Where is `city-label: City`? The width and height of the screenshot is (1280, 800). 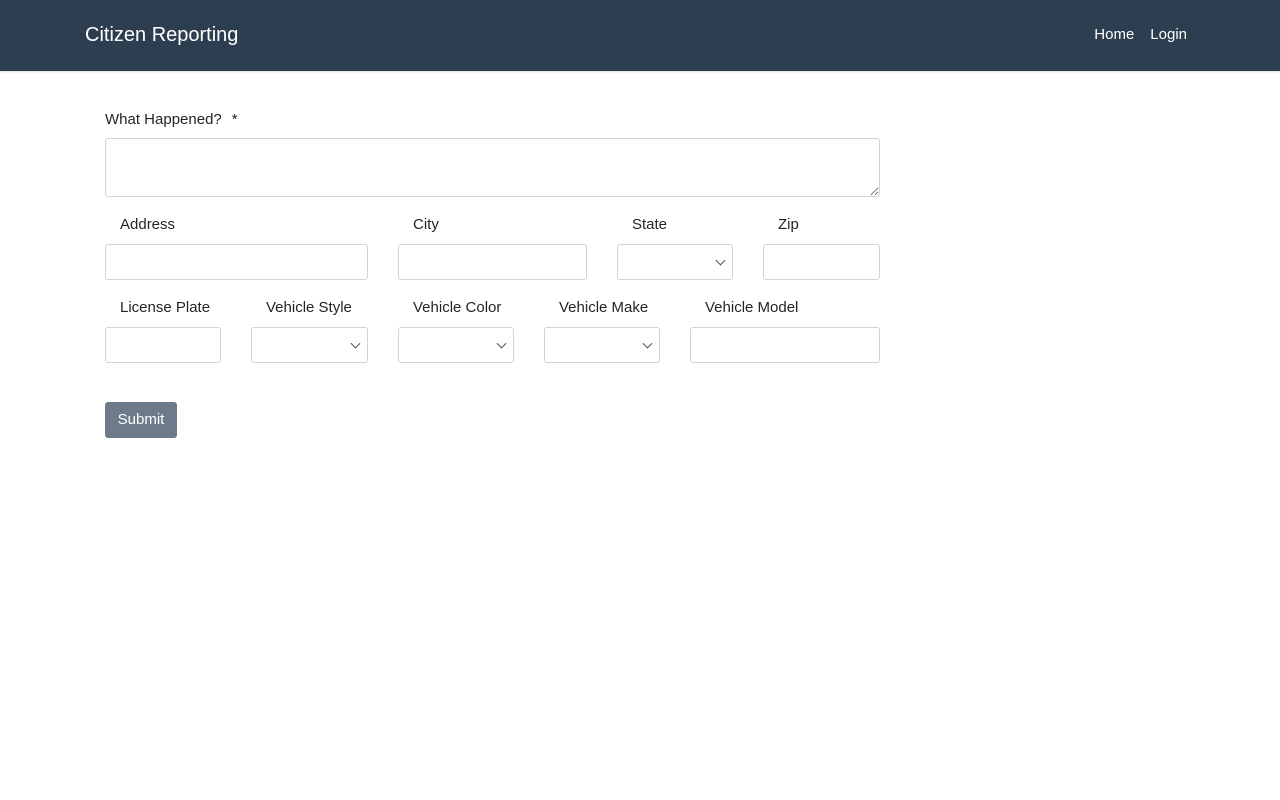 city-label: City is located at coordinates (426, 224).